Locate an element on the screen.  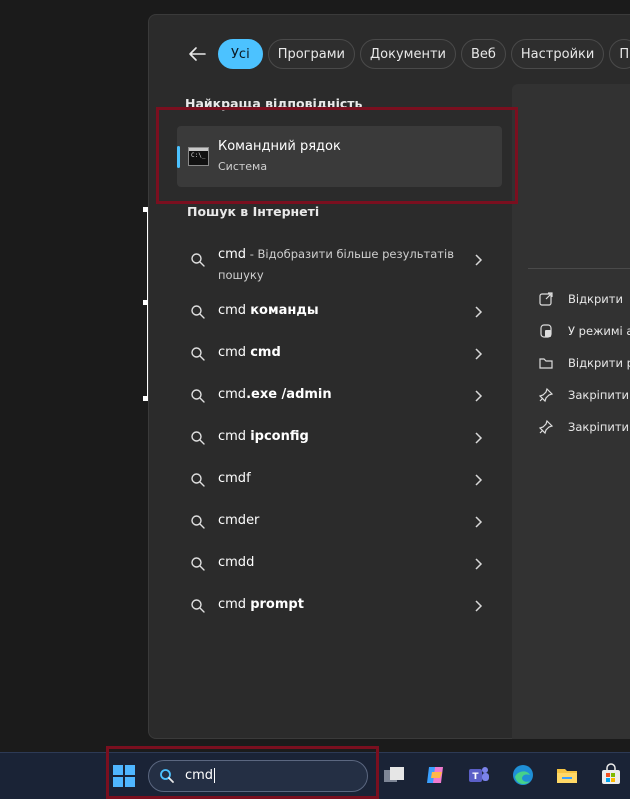
task-view-icon is located at coordinates (394, 775).